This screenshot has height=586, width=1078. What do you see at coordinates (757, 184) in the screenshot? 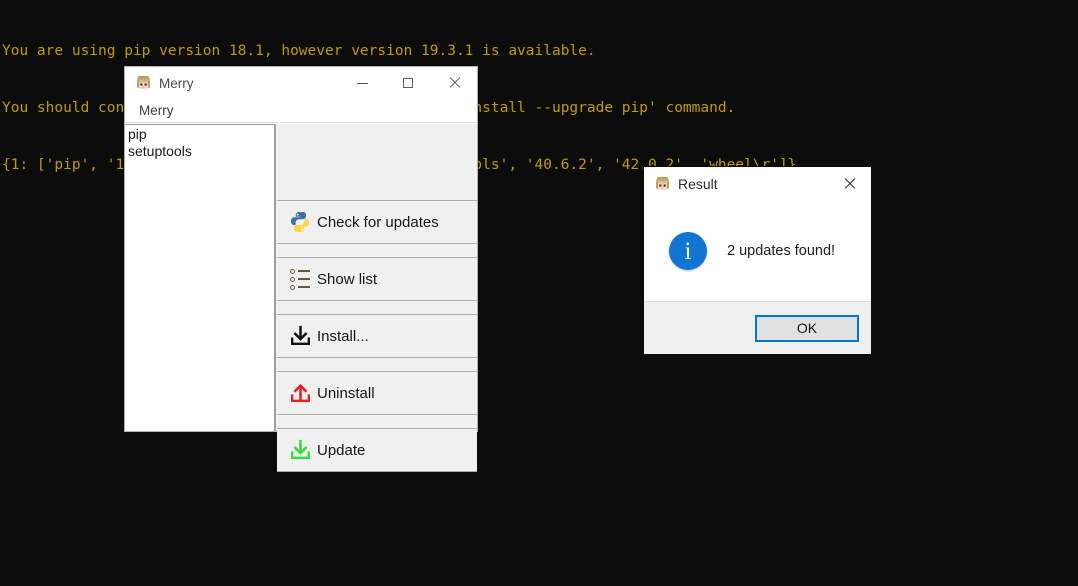
I see `result-title-bar: Result` at bounding box center [757, 184].